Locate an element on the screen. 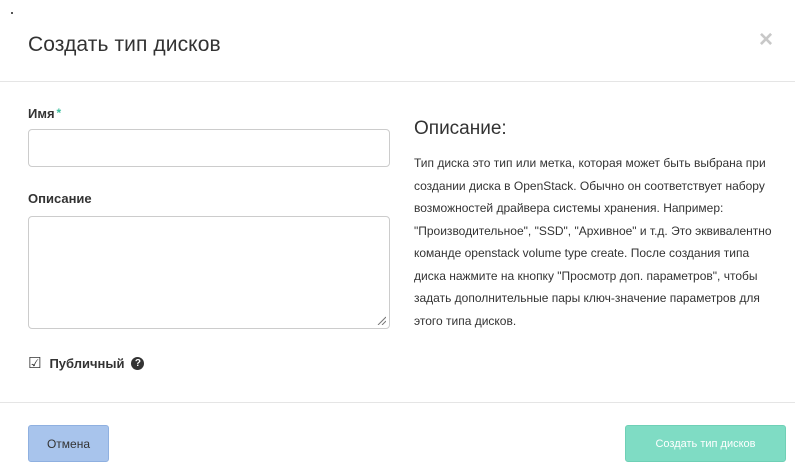 The image size is (795, 472). required-asterisk: * is located at coordinates (59, 113).